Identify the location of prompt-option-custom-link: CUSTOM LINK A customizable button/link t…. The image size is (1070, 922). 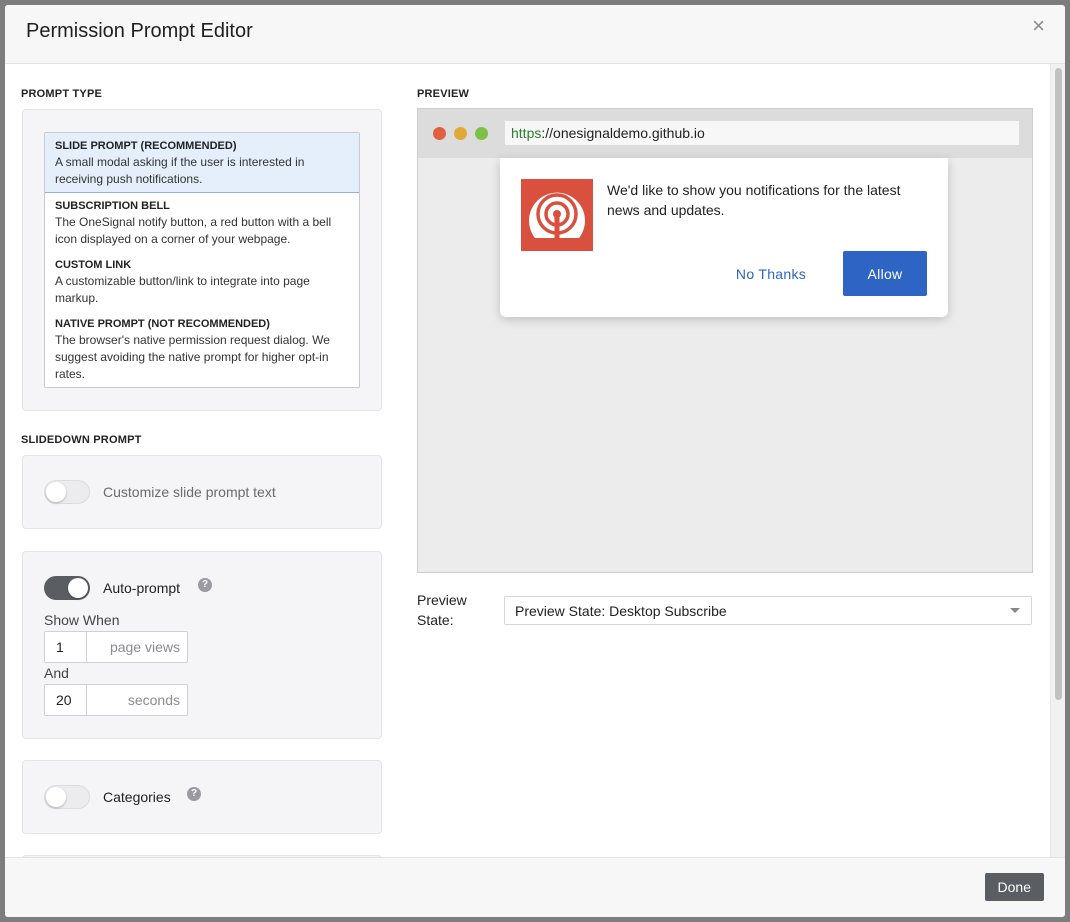
(202, 281).